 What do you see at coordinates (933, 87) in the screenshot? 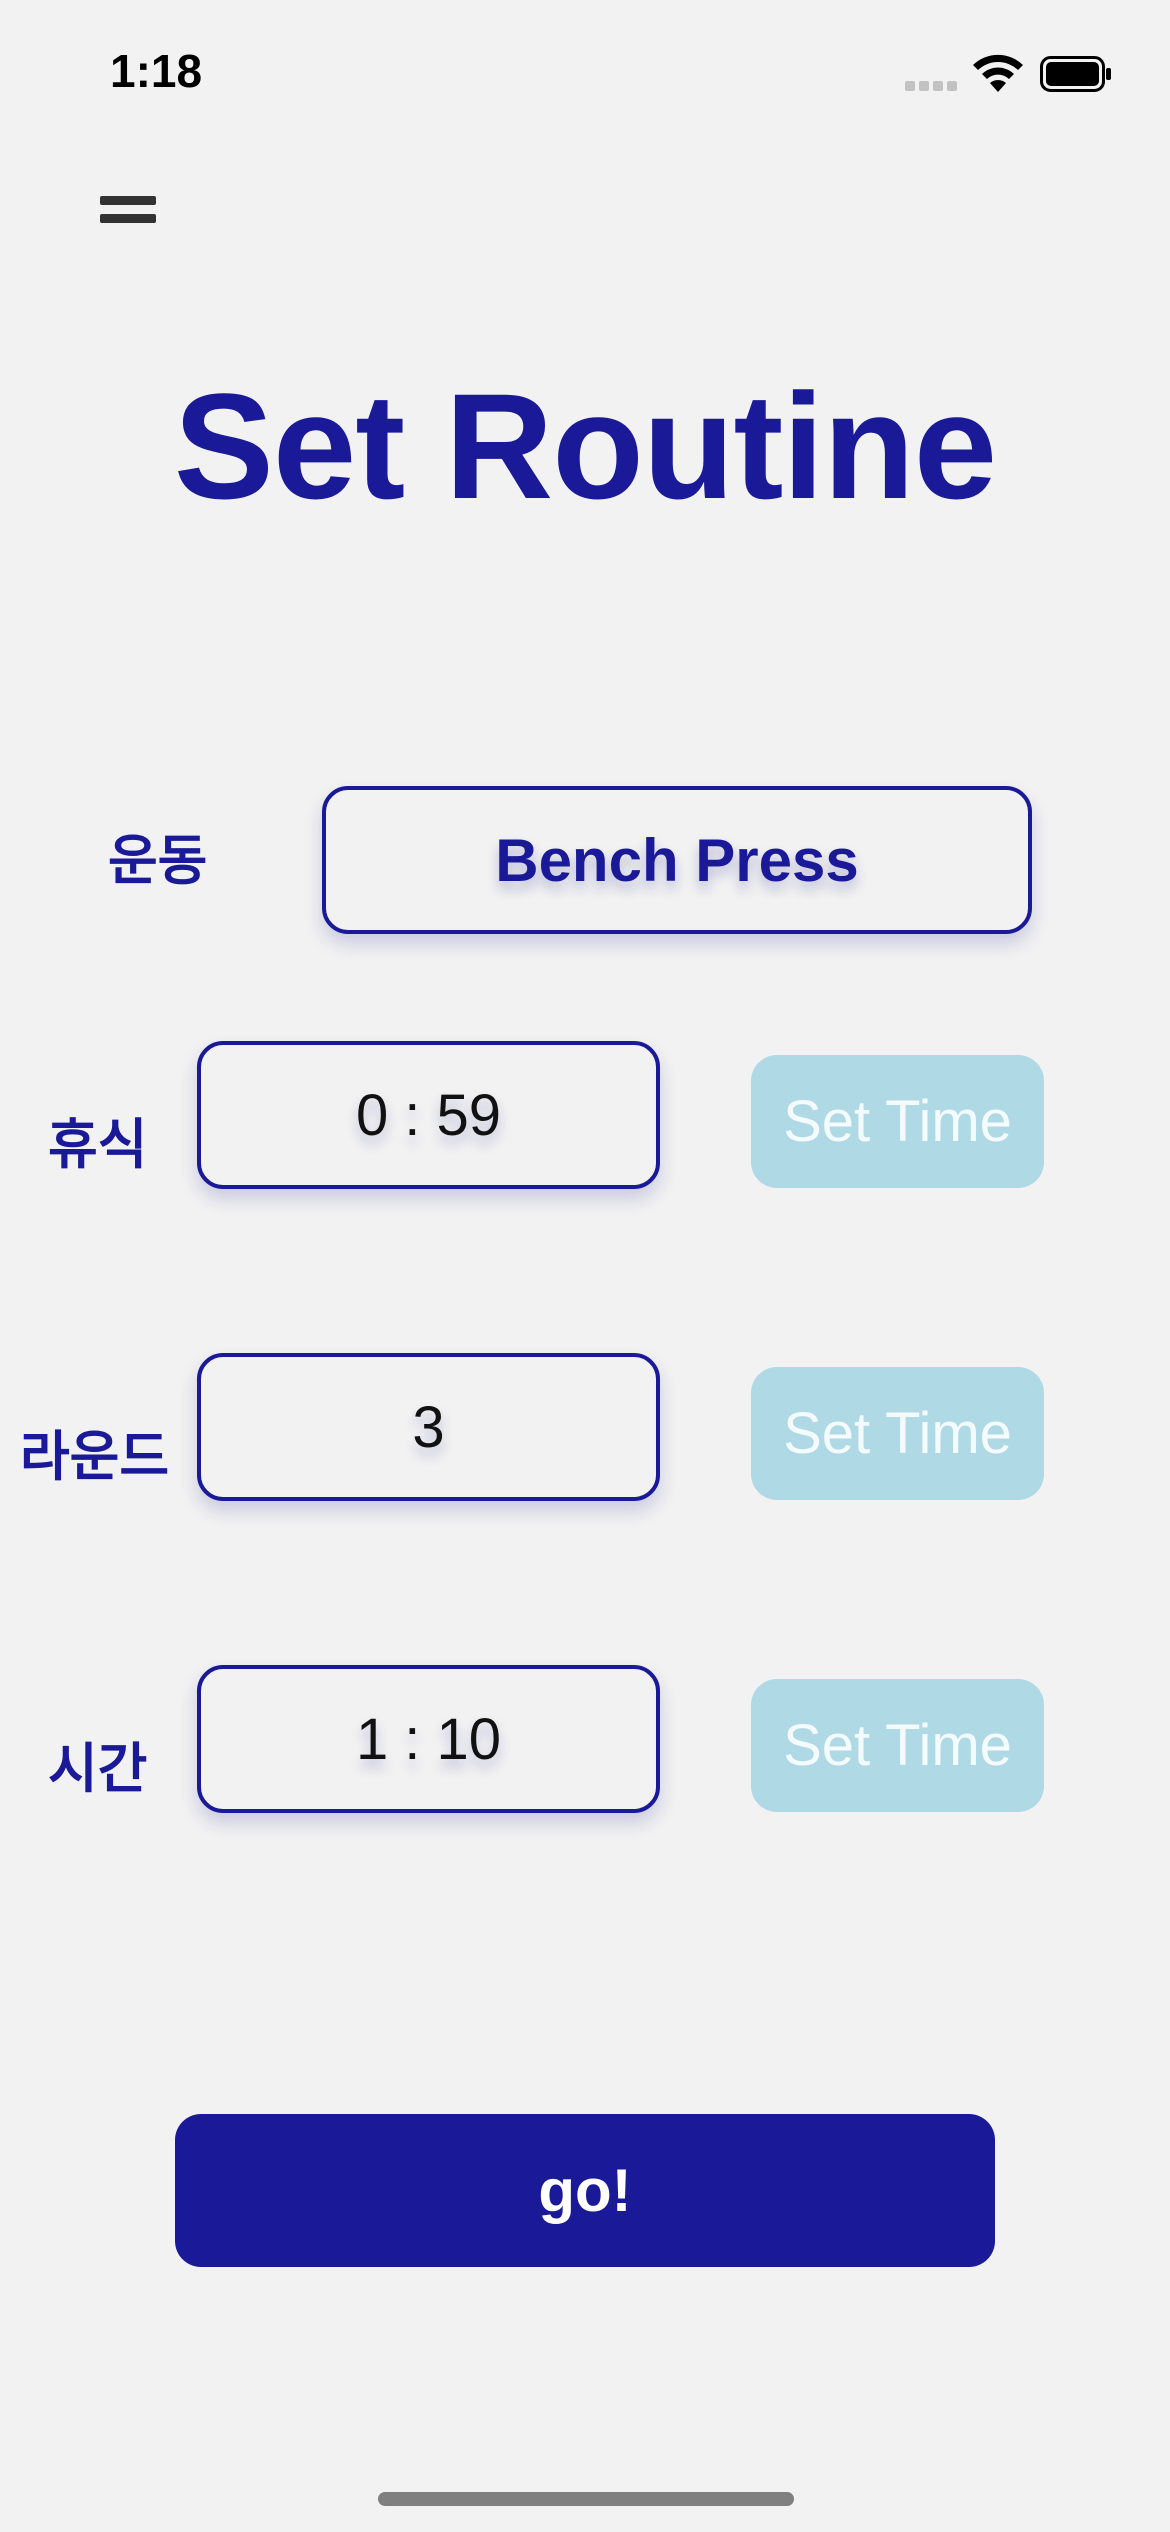
I see `cellular-signal-icon` at bounding box center [933, 87].